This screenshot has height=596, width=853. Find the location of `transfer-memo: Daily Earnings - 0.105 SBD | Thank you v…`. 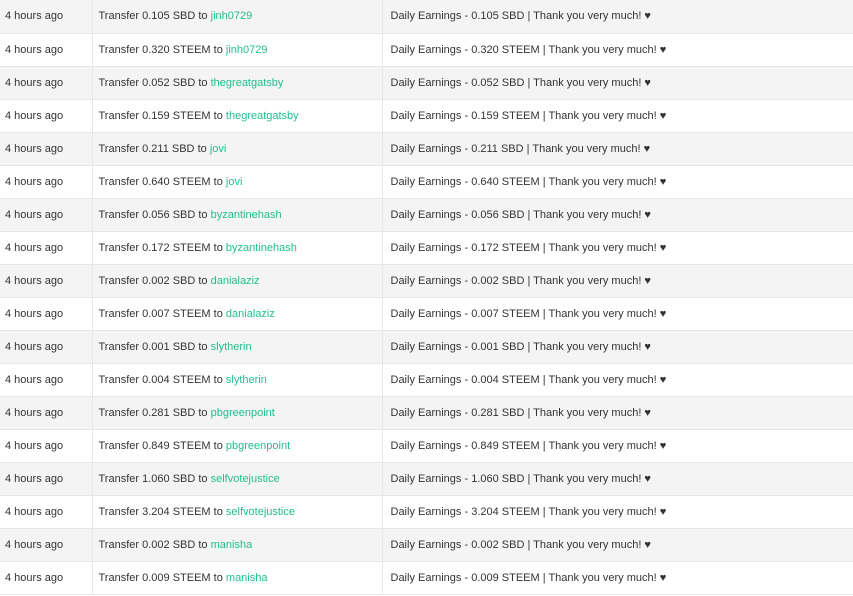

transfer-memo: Daily Earnings - 0.105 SBD | Thank you v… is located at coordinates (617, 17).